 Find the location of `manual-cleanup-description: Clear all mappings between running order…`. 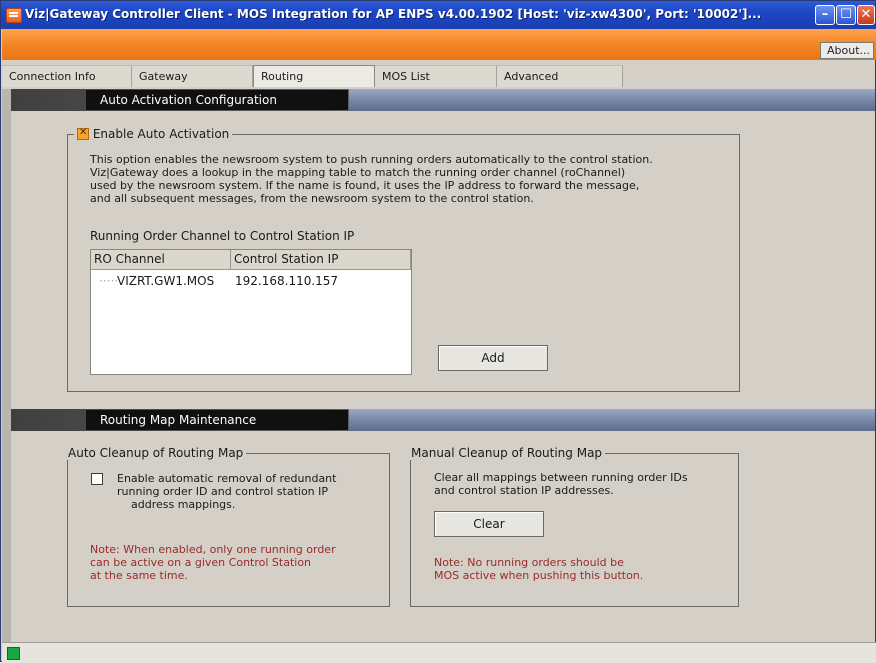

manual-cleanup-description: Clear all mappings between running order… is located at coordinates (561, 484).